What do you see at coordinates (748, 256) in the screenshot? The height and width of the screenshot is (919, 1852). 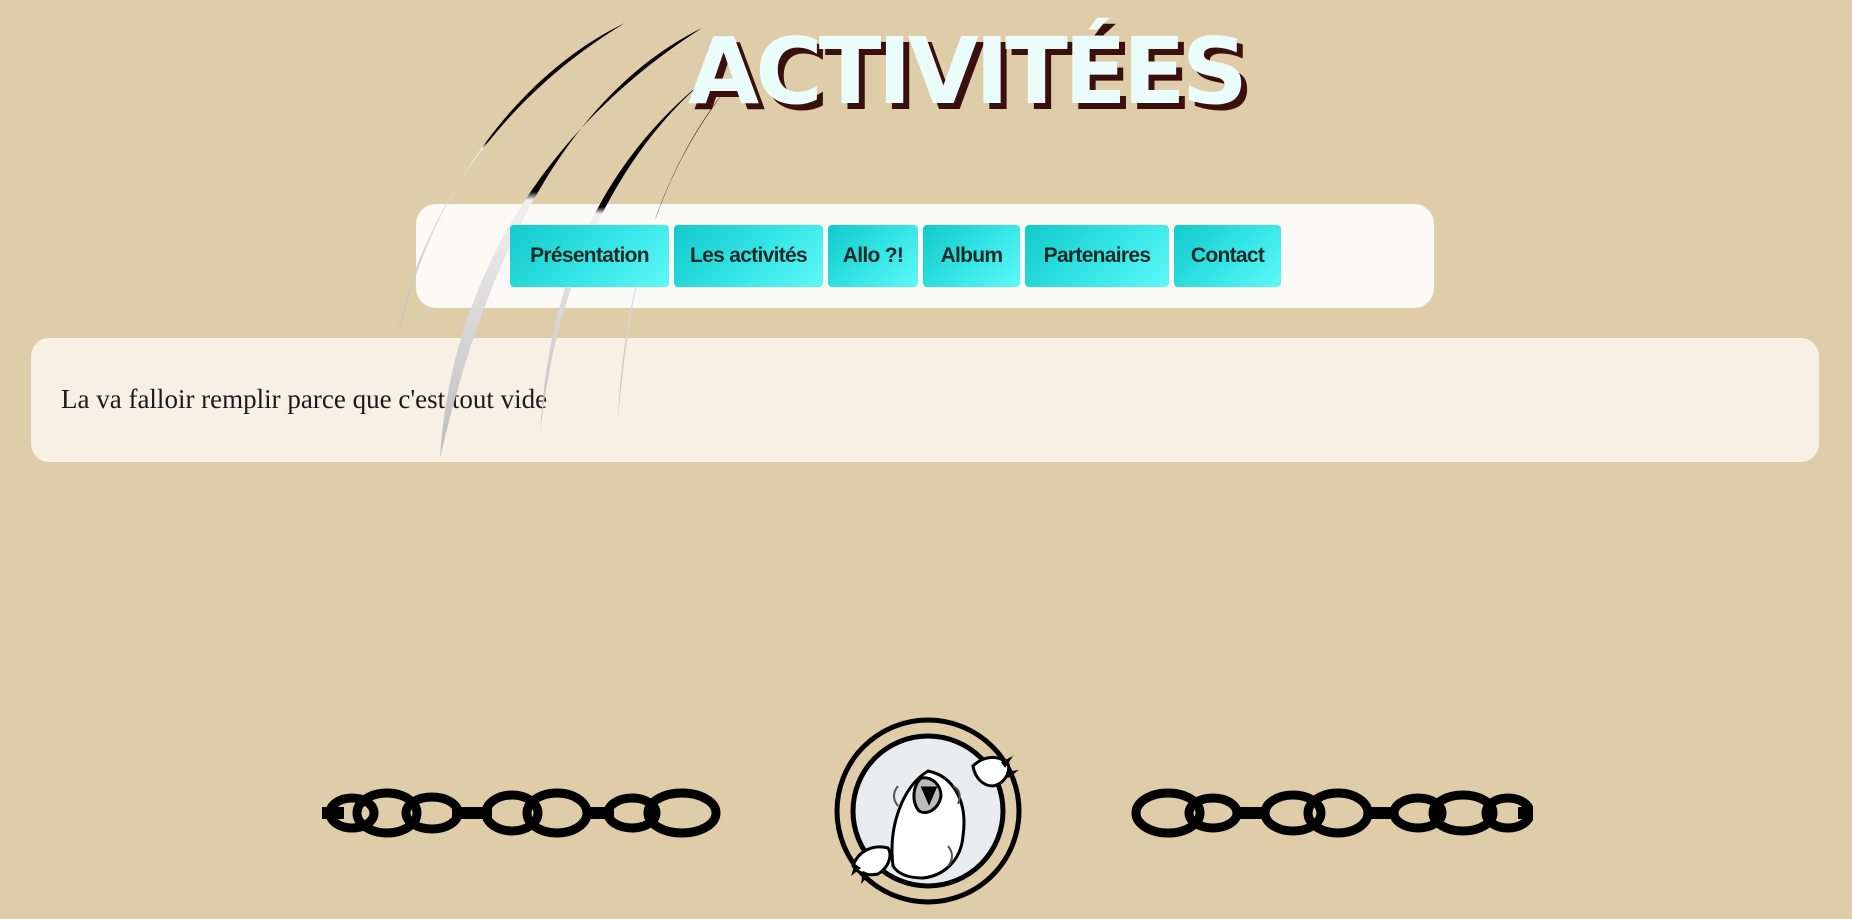 I see `nav-item-activites: Les activités` at bounding box center [748, 256].